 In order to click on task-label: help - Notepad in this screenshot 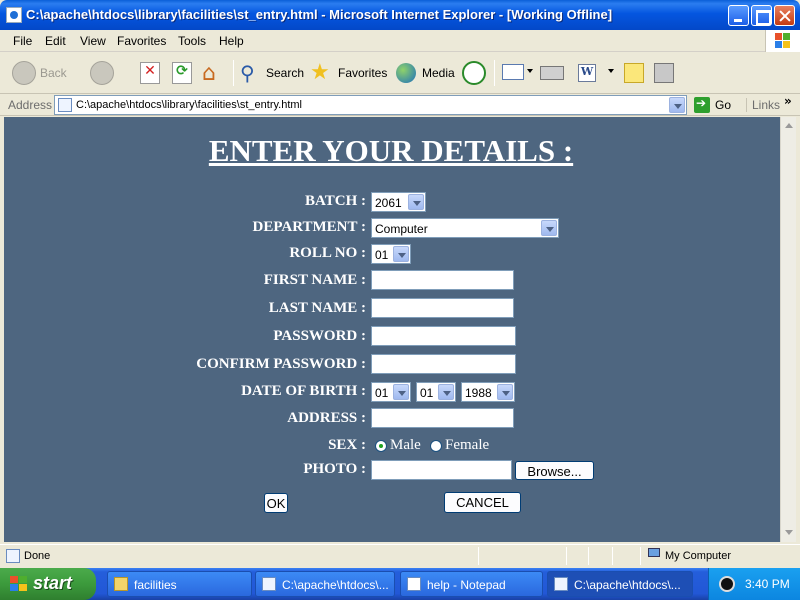, I will do `click(466, 585)`.